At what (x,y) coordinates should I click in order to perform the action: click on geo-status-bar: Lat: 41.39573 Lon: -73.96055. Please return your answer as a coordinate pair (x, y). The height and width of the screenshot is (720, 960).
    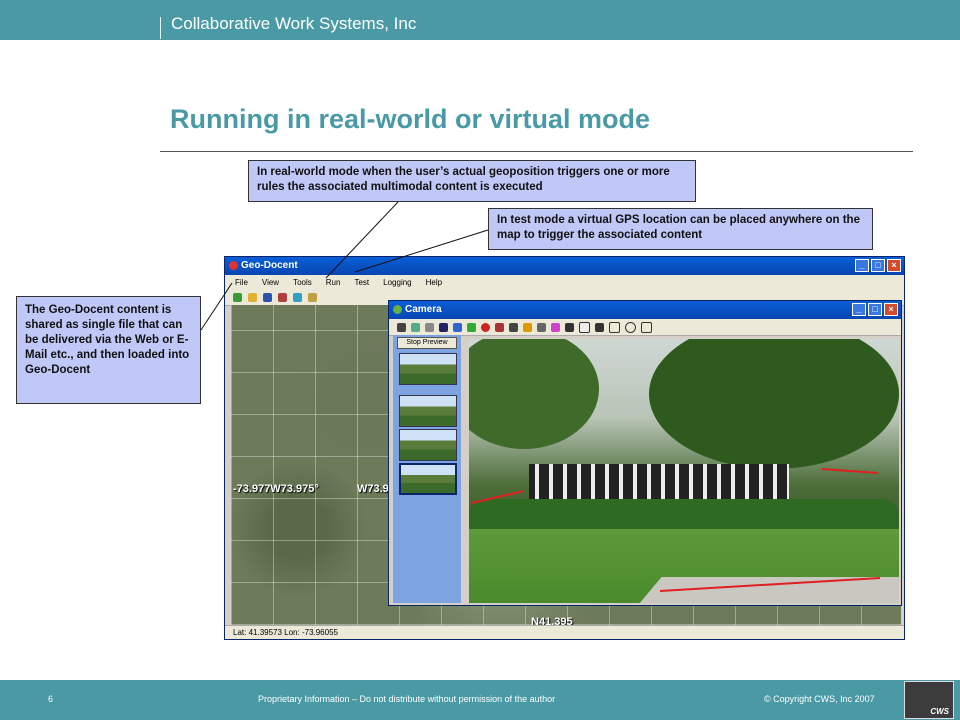
    Looking at the image, I should click on (564, 632).